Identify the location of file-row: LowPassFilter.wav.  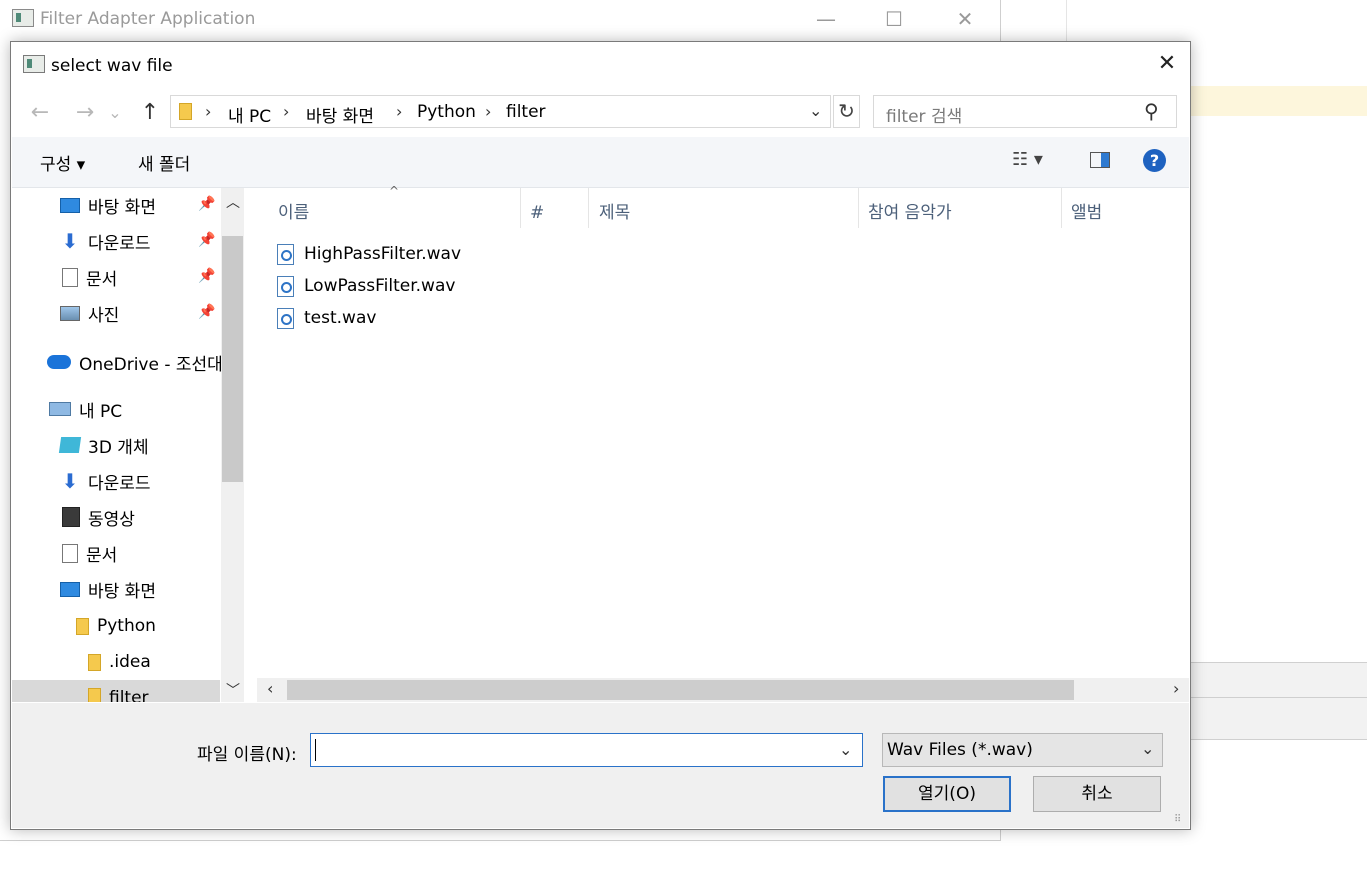
(366, 286).